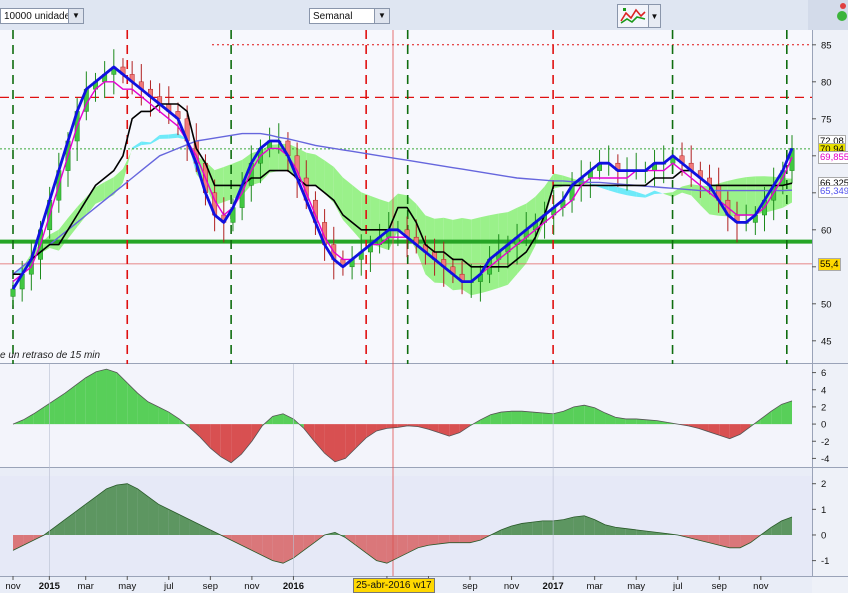  Describe the element at coordinates (826, 230) in the screenshot. I see `price-axis-label: 60` at that location.